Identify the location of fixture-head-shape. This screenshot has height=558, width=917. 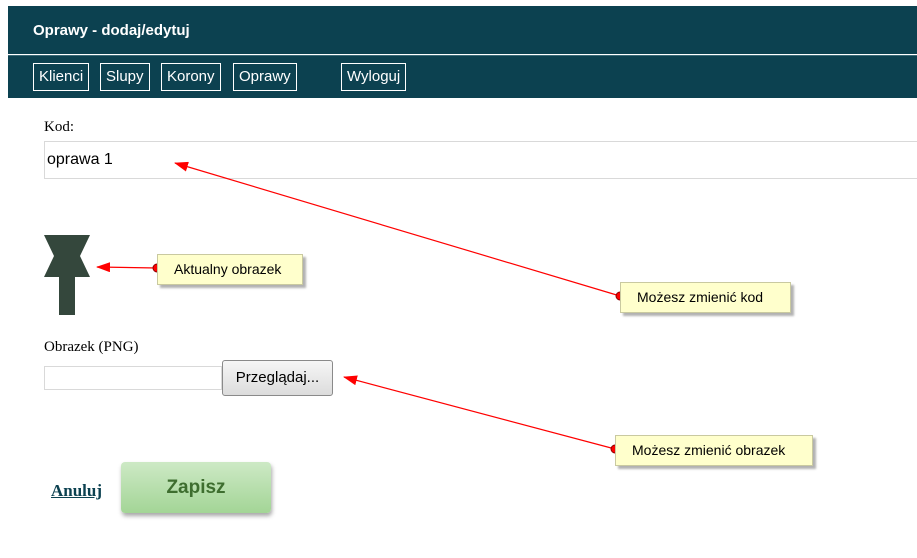
(67, 256).